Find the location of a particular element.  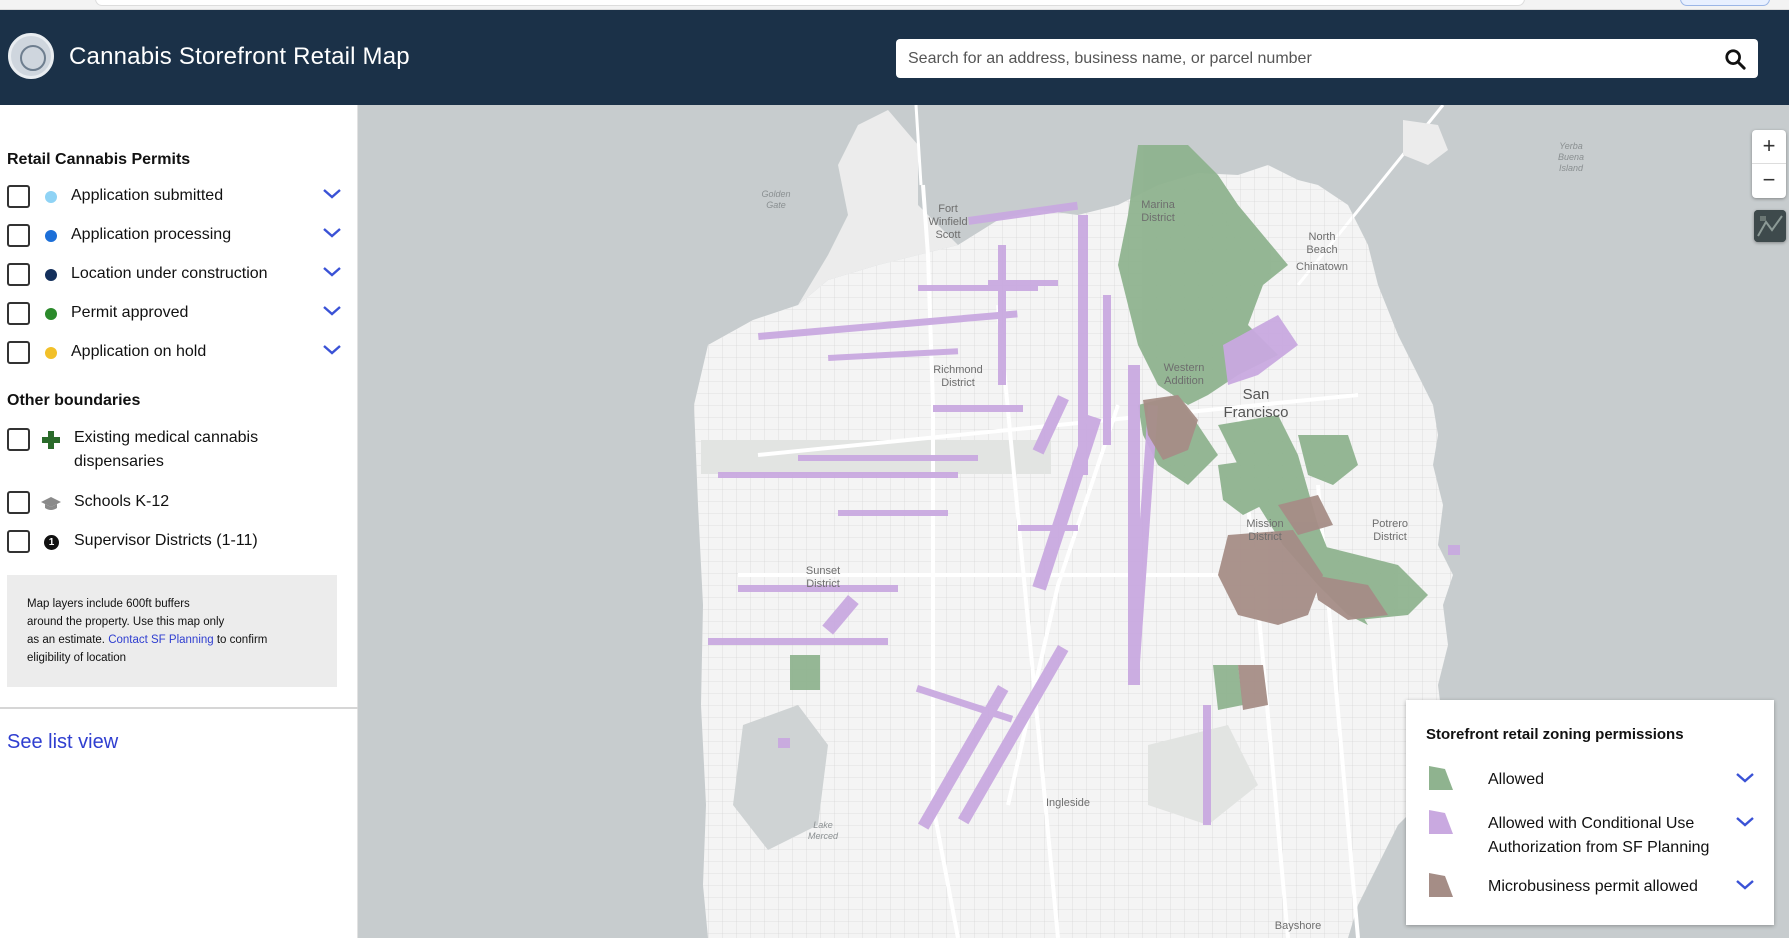

browser-toolbar is located at coordinates (894, 5).